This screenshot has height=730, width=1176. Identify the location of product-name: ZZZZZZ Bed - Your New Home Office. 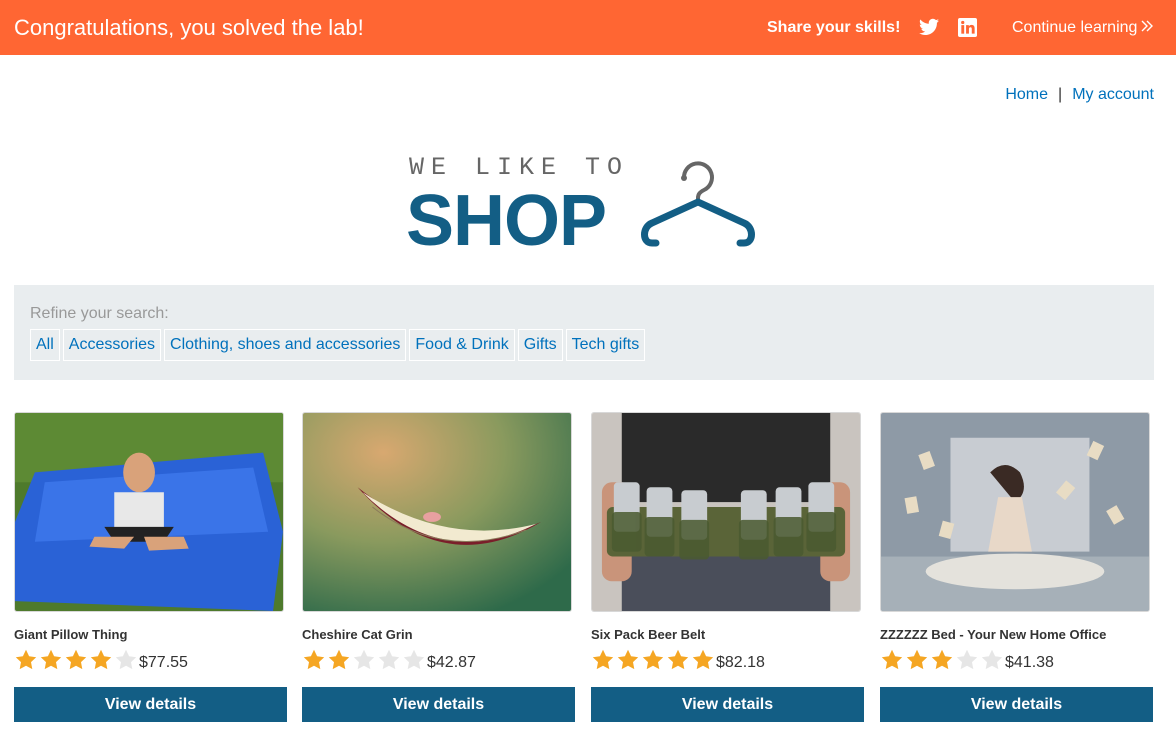
(993, 634).